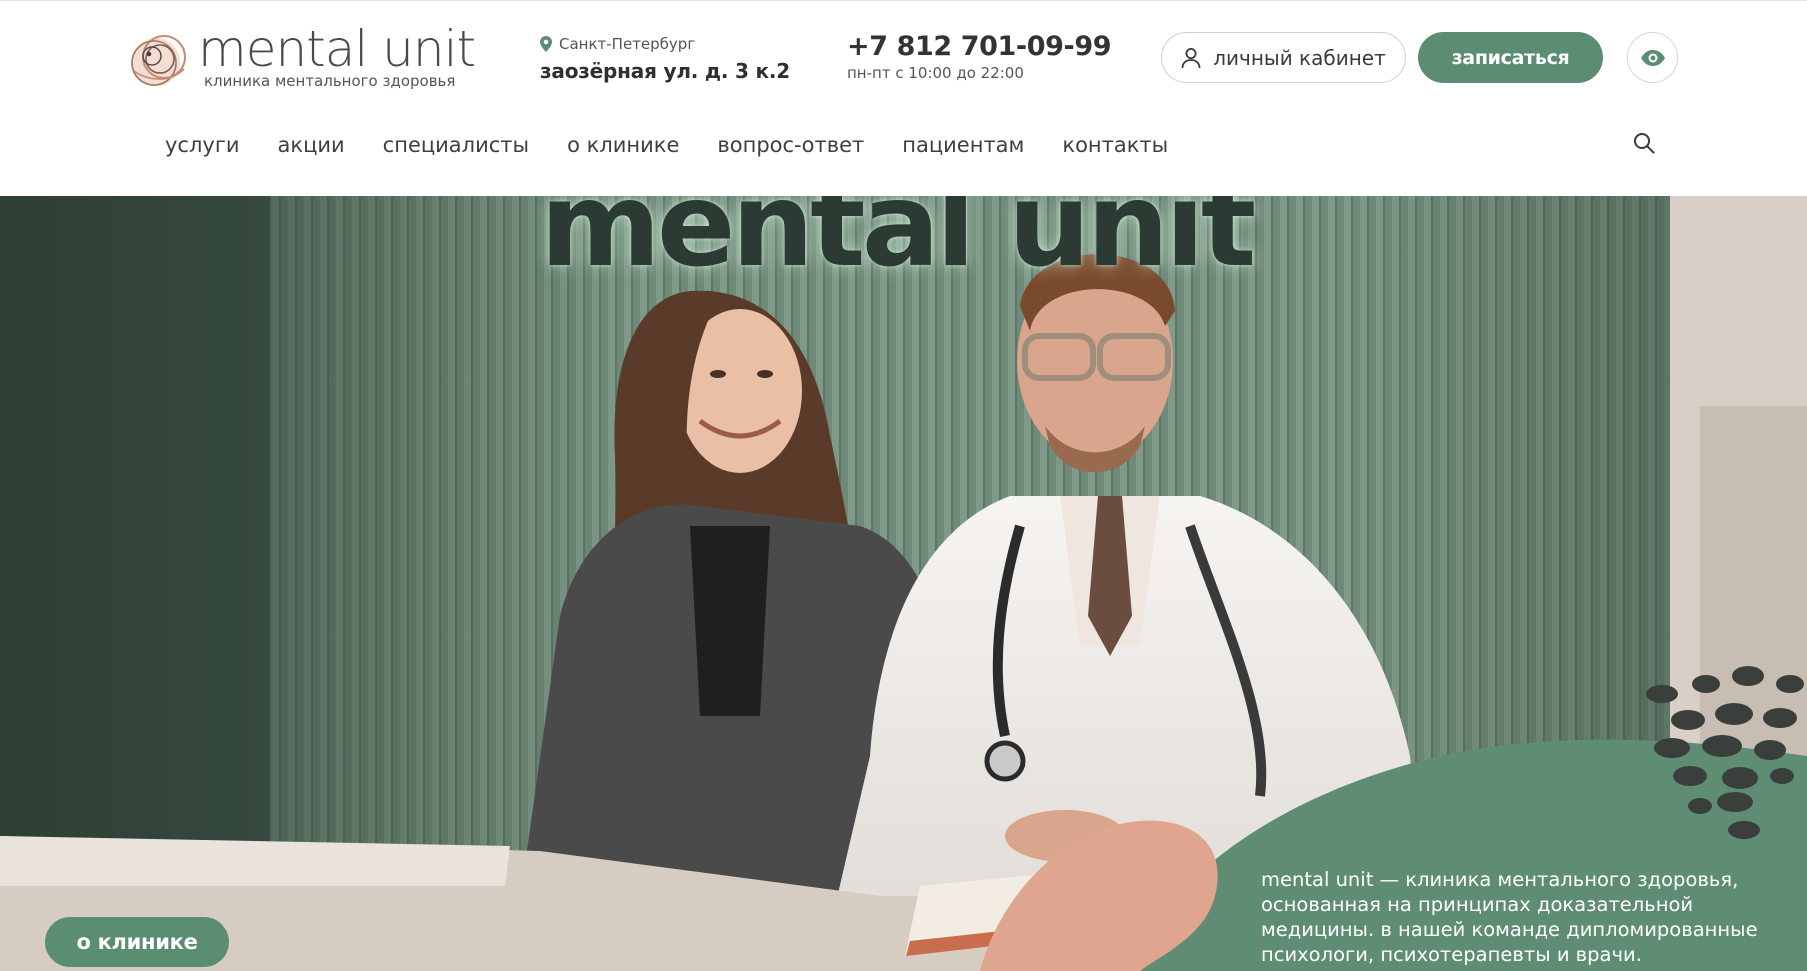 The image size is (1807, 971). What do you see at coordinates (158, 60) in the screenshot?
I see `logo-icon` at bounding box center [158, 60].